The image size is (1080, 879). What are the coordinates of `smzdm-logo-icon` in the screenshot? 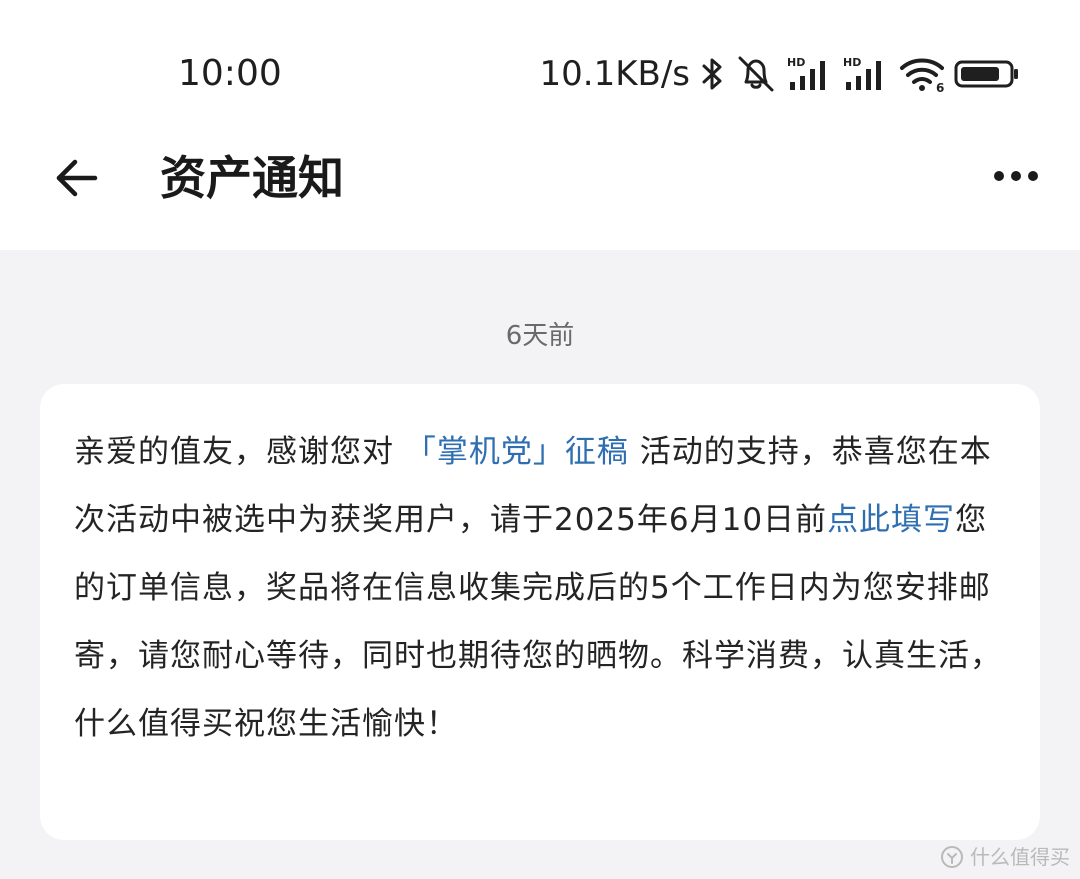 It's located at (952, 857).